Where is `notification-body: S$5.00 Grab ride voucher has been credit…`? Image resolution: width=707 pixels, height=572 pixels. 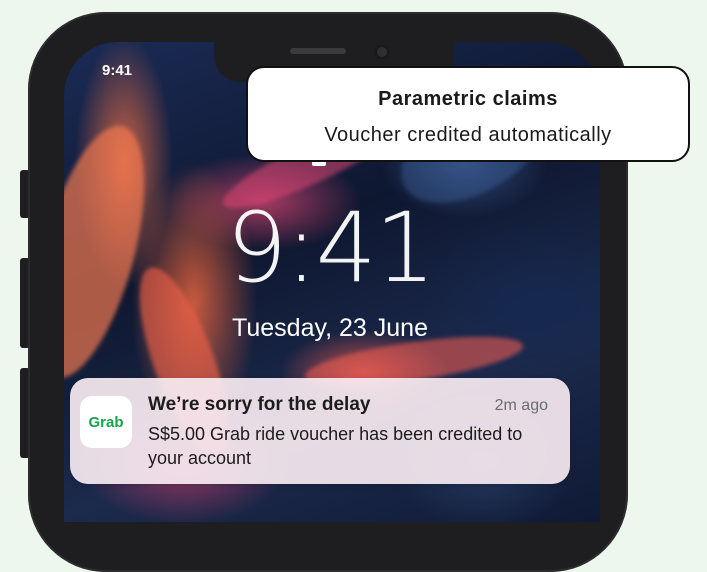
notification-body: S$5.00 Grab ride voucher has been credit… is located at coordinates (335, 446).